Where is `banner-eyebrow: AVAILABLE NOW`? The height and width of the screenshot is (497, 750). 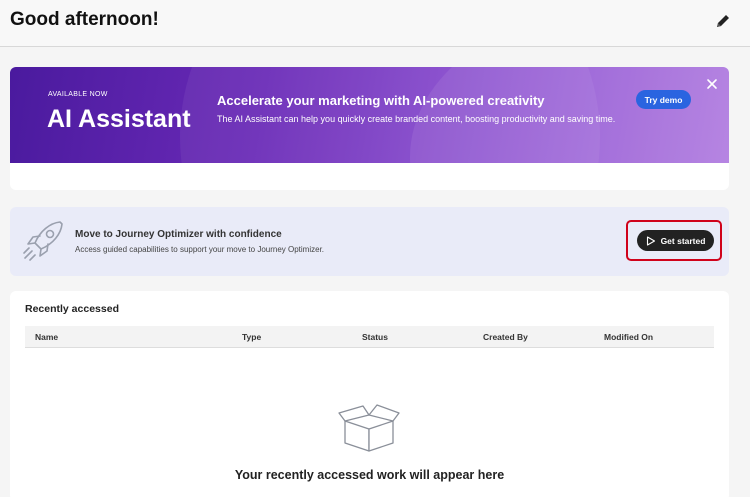 banner-eyebrow: AVAILABLE NOW is located at coordinates (78, 94).